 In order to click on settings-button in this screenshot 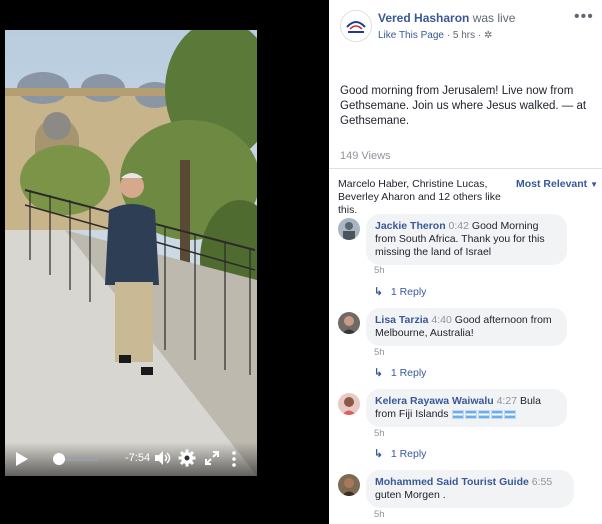, I will do `click(187, 458)`.